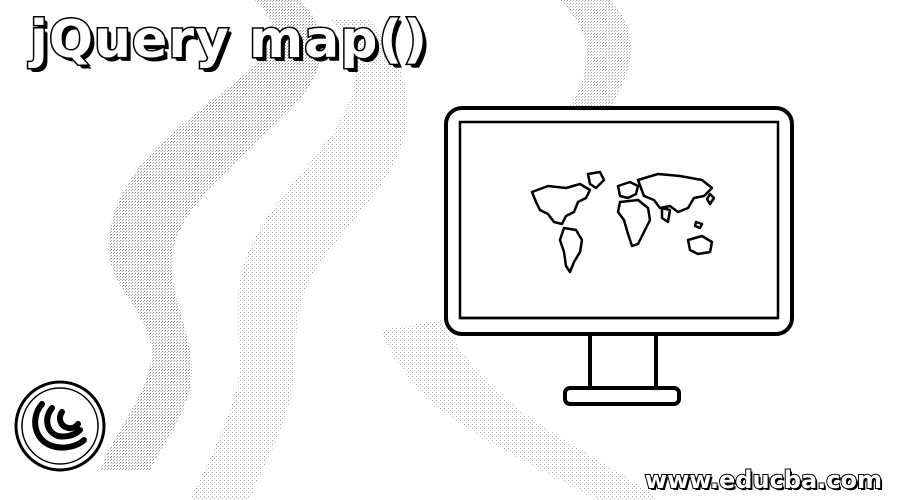  What do you see at coordinates (229, 40) in the screenshot?
I see `page-title: jQuery map()` at bounding box center [229, 40].